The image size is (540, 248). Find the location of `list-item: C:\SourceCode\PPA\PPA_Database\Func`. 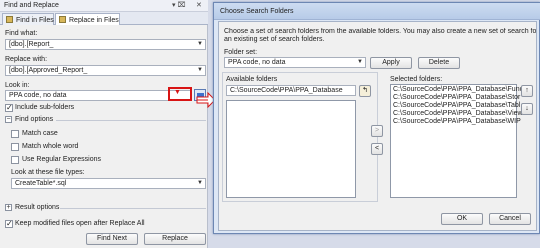

list-item: C:\SourceCode\PPA\PPA_Database\Func is located at coordinates (458, 89).